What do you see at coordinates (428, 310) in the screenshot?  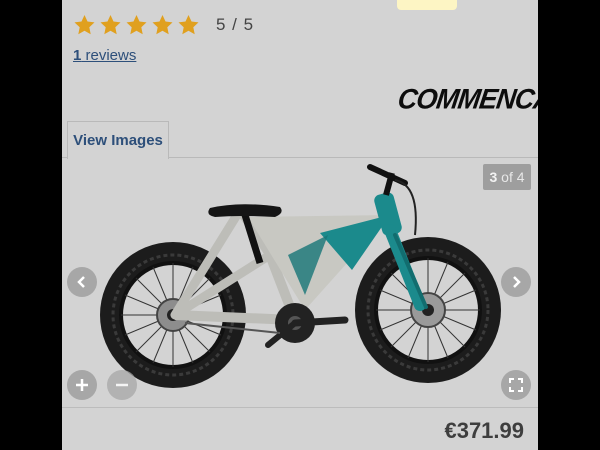 I see `front-wheel` at bounding box center [428, 310].